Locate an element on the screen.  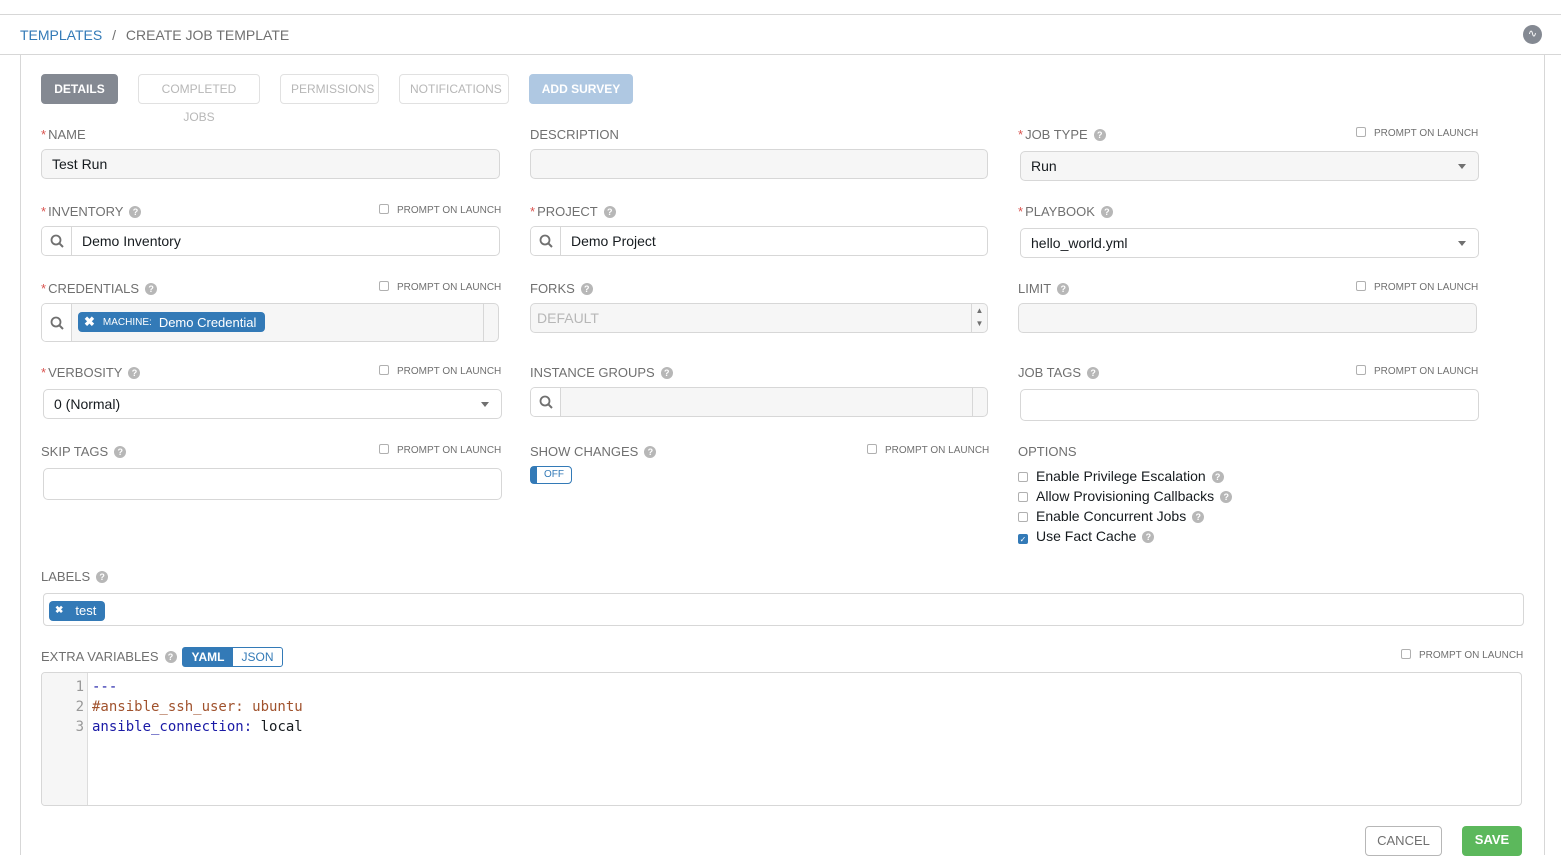
project-label: * PROJECT? is located at coordinates (573, 211).